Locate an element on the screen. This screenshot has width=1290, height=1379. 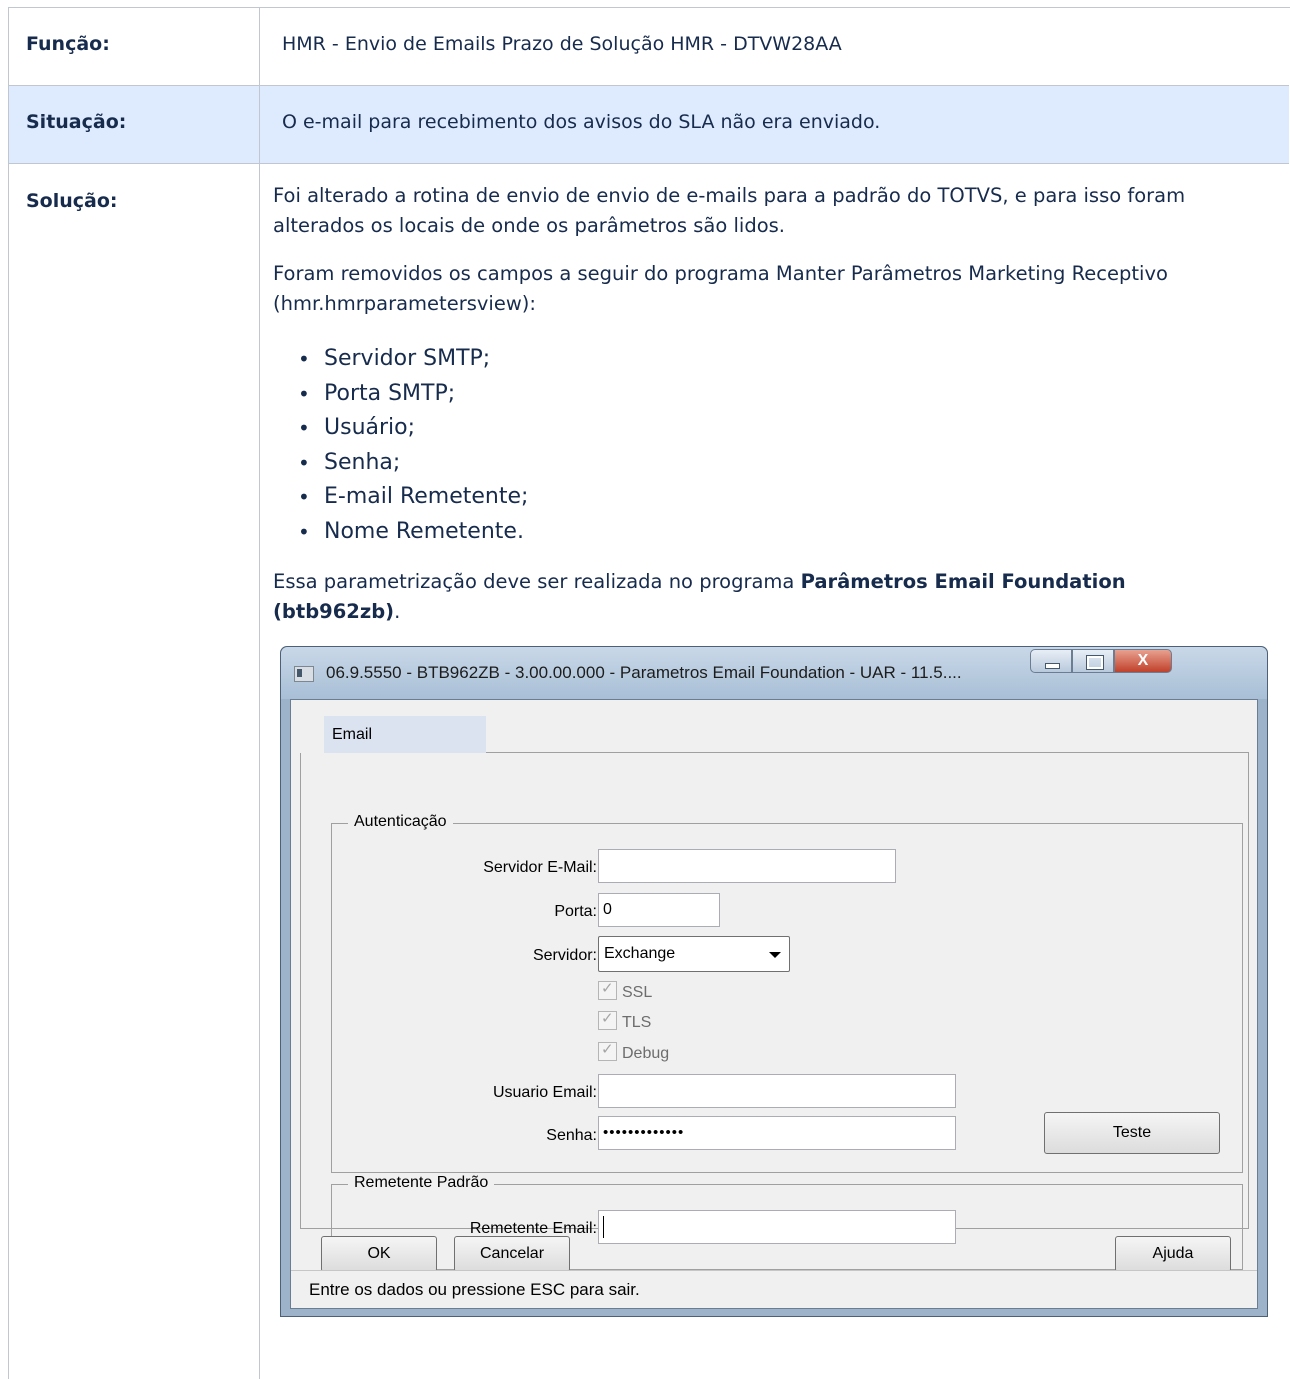
minimize-button is located at coordinates (1051, 661).